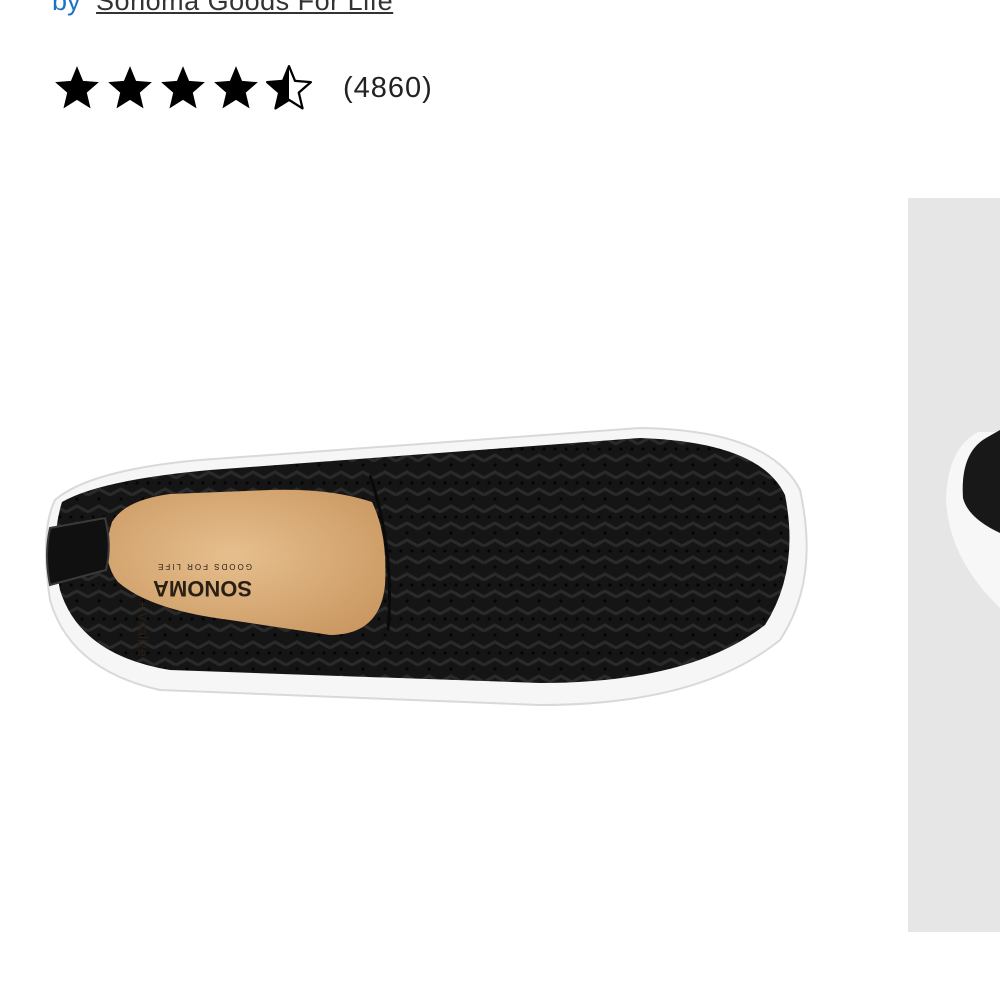 The width and height of the screenshot is (1000, 1000). Describe the element at coordinates (244, 8) in the screenshot. I see `brand-link: Sonoma Goods For Life` at that location.